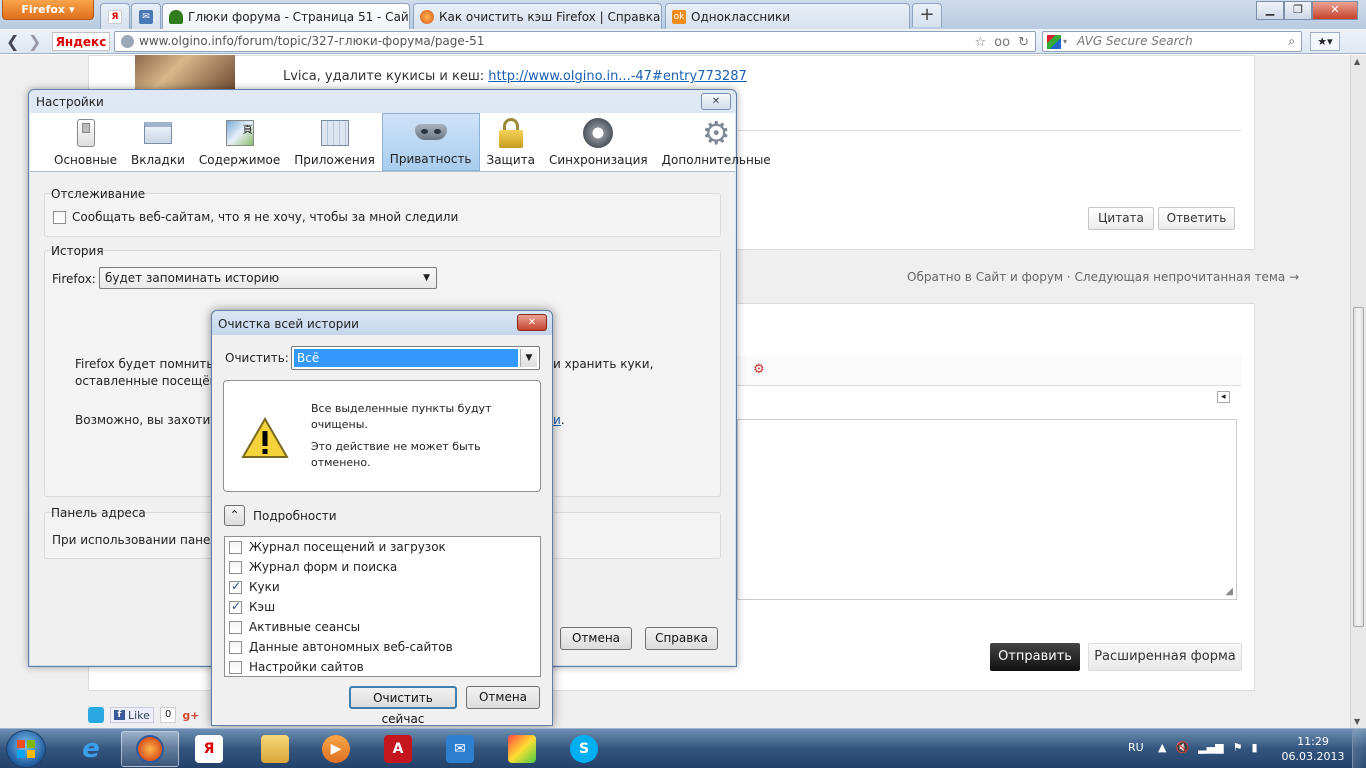  I want to click on bookmark-star-icon: ★▾, so click(1325, 41).